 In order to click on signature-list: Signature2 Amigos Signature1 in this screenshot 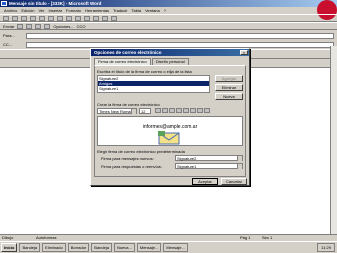, I will do `click(153, 84)`.